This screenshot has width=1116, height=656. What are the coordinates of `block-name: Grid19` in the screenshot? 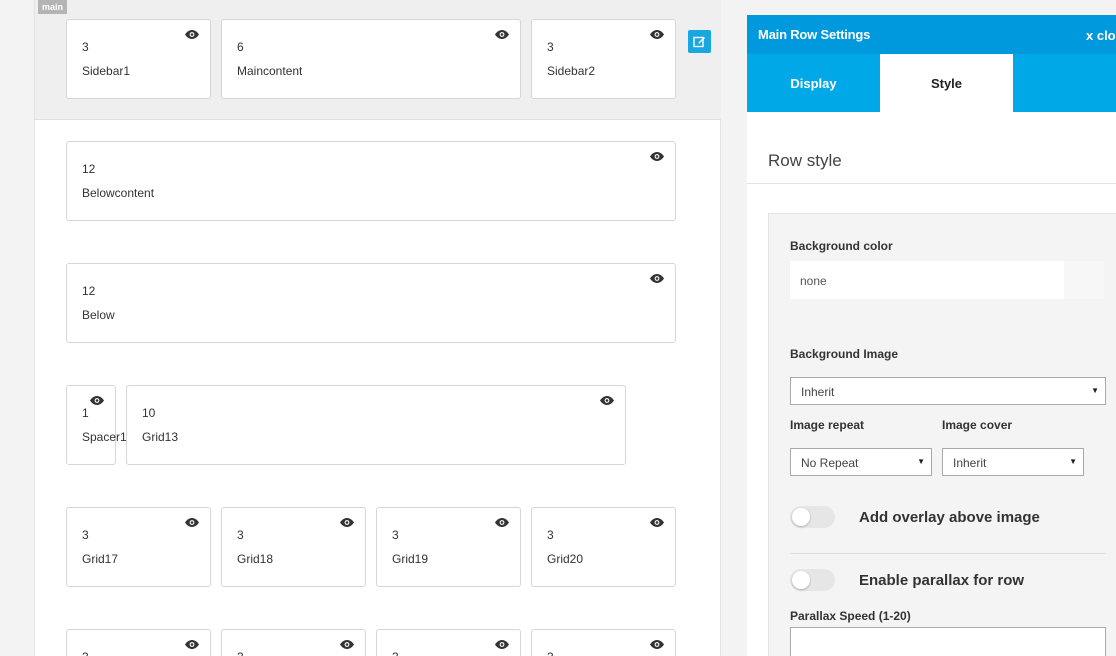 It's located at (410, 559).